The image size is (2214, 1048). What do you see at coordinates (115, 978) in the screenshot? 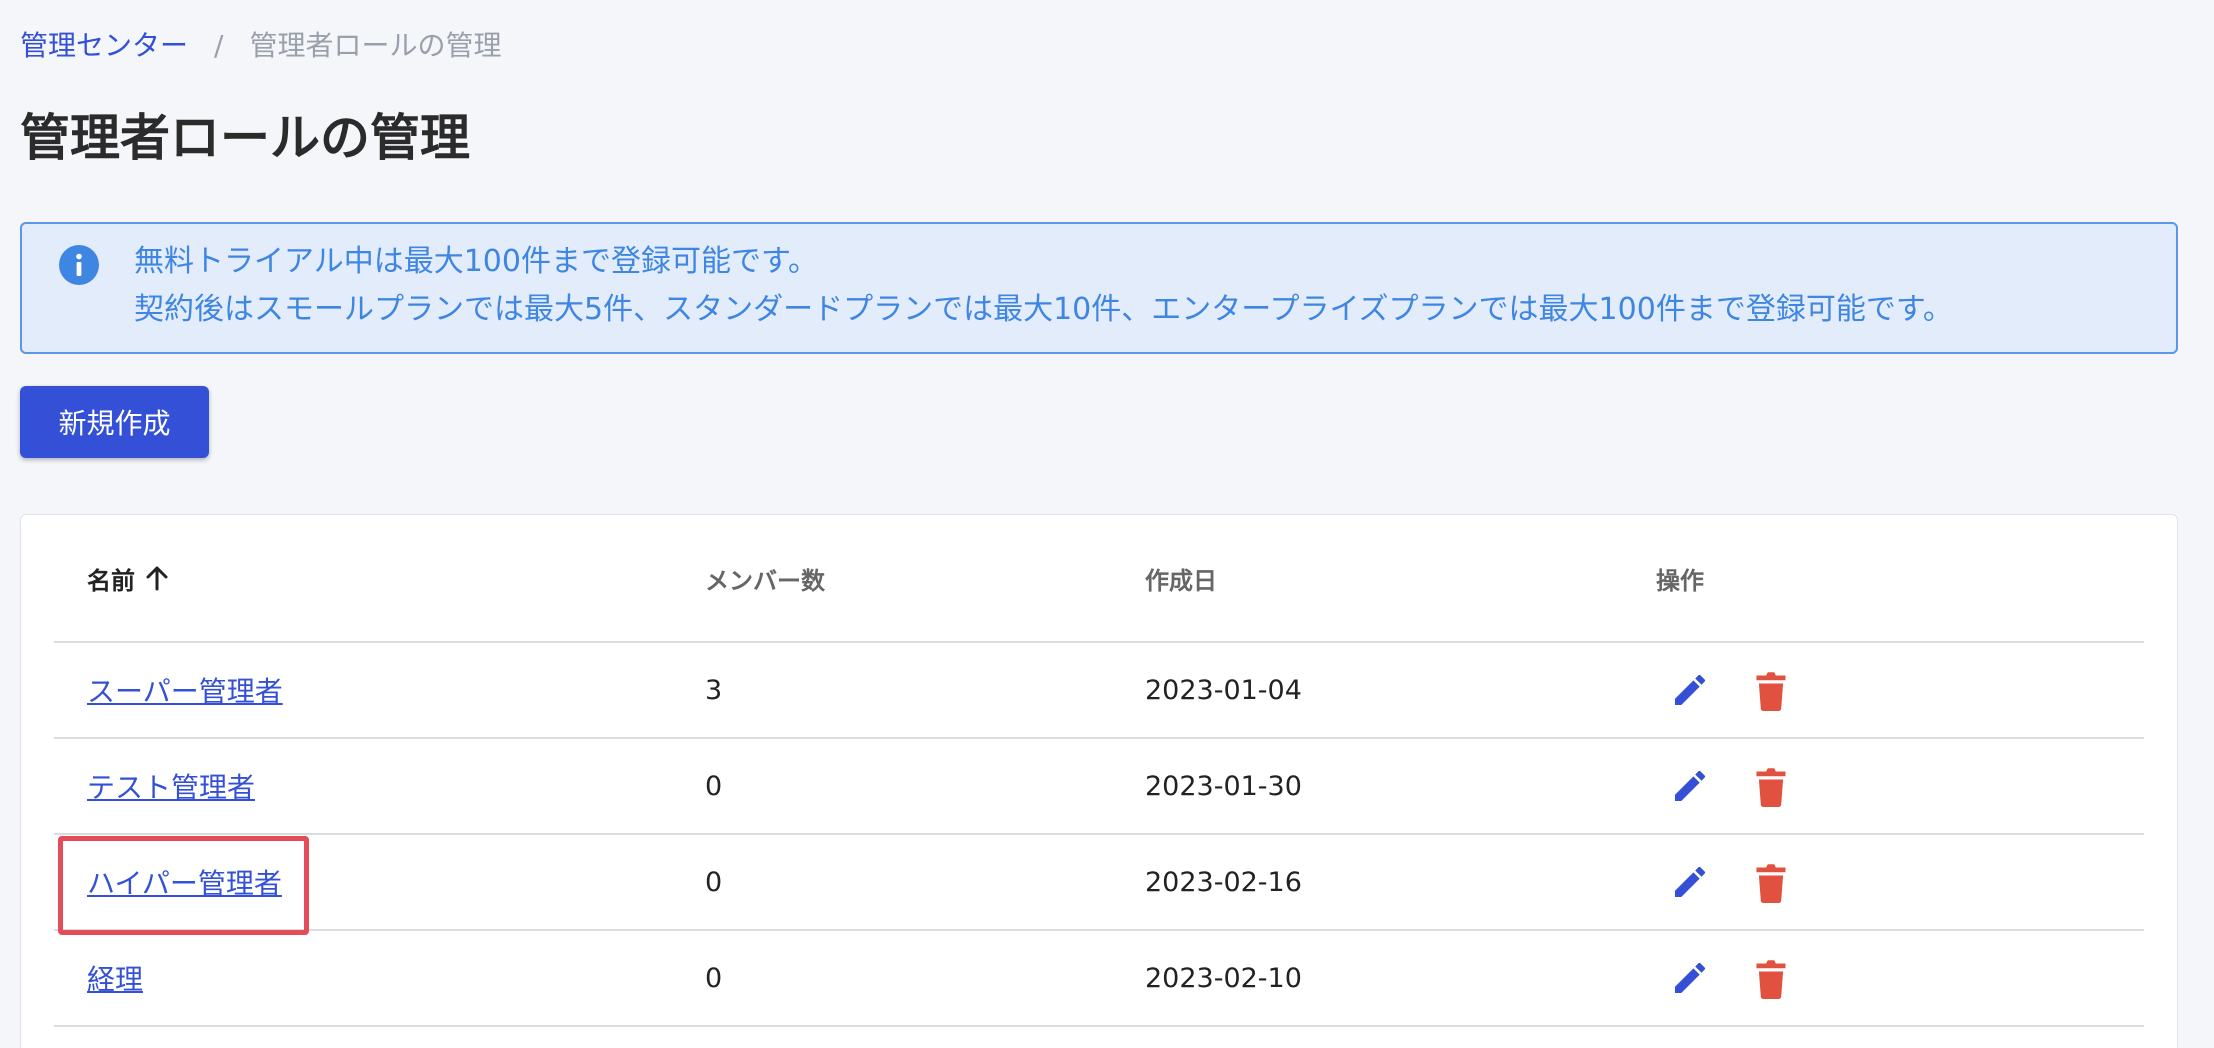
I see `role-name-link: 経理` at bounding box center [115, 978].